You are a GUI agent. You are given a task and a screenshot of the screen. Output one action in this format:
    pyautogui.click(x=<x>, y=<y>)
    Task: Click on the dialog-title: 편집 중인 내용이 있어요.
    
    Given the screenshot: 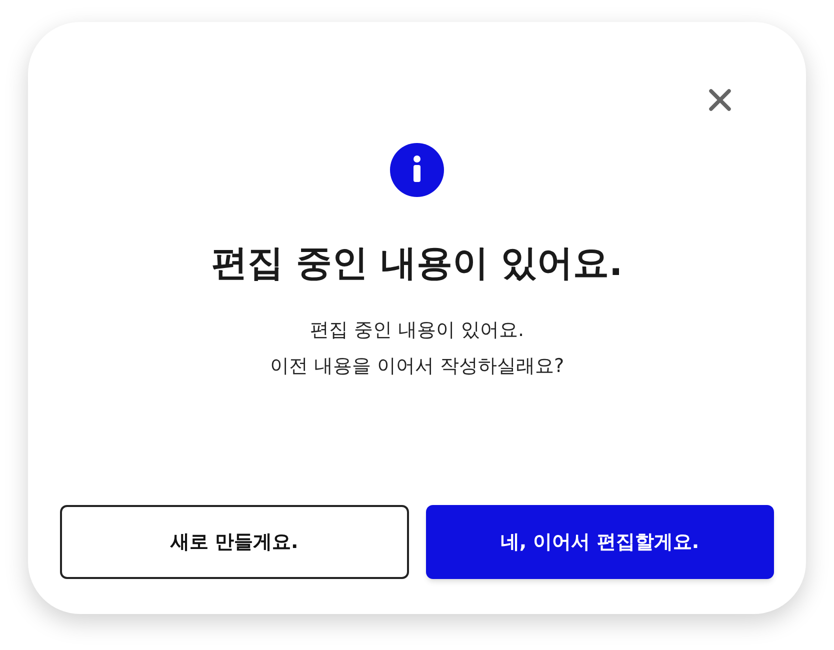 What is the action you would take?
    pyautogui.click(x=417, y=264)
    